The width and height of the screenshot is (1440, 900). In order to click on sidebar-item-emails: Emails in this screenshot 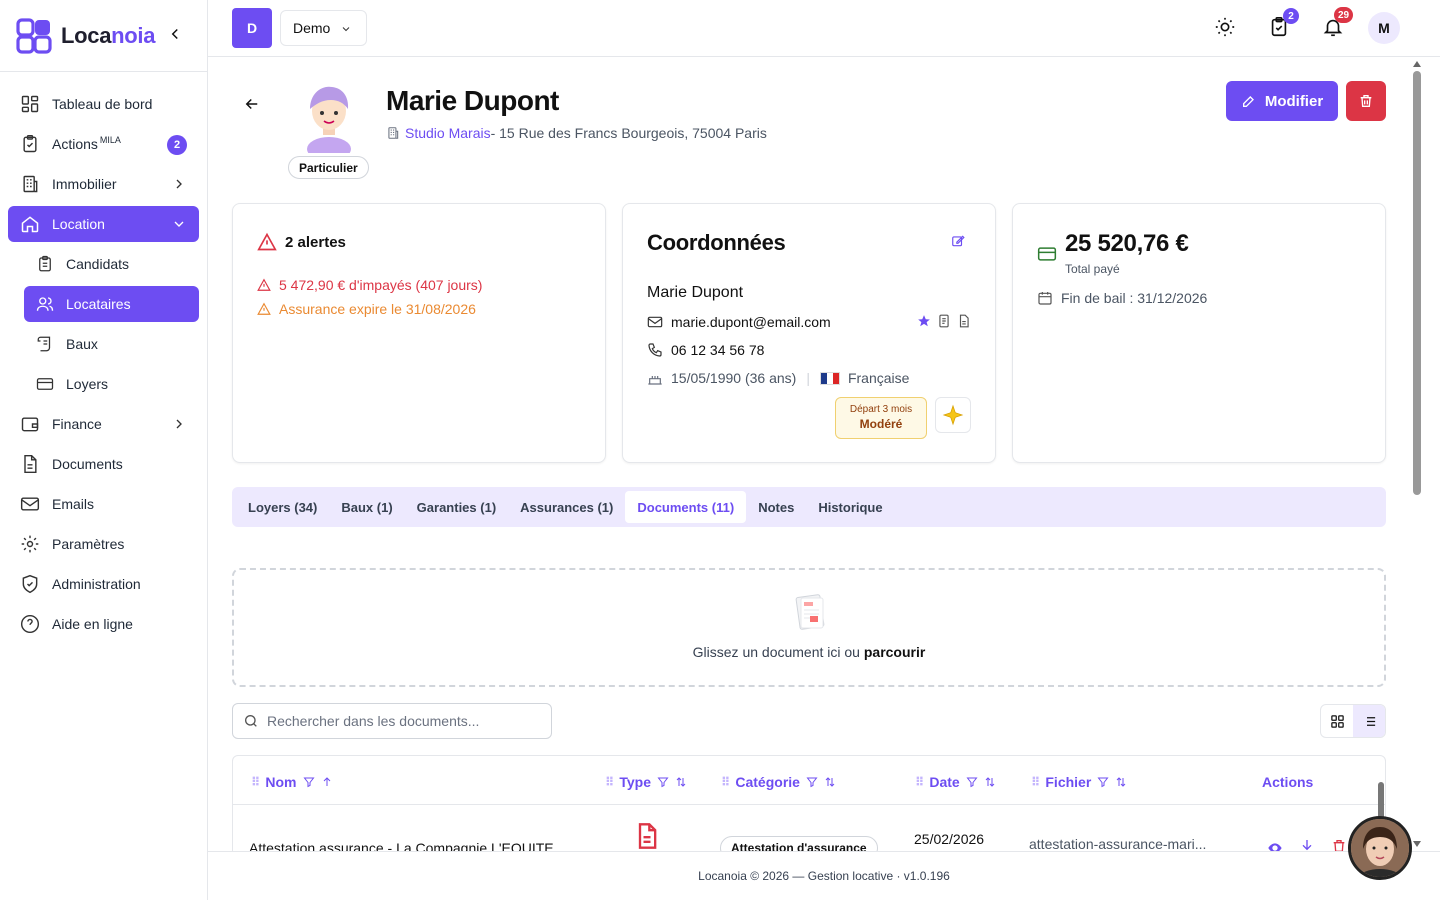, I will do `click(103, 504)`.